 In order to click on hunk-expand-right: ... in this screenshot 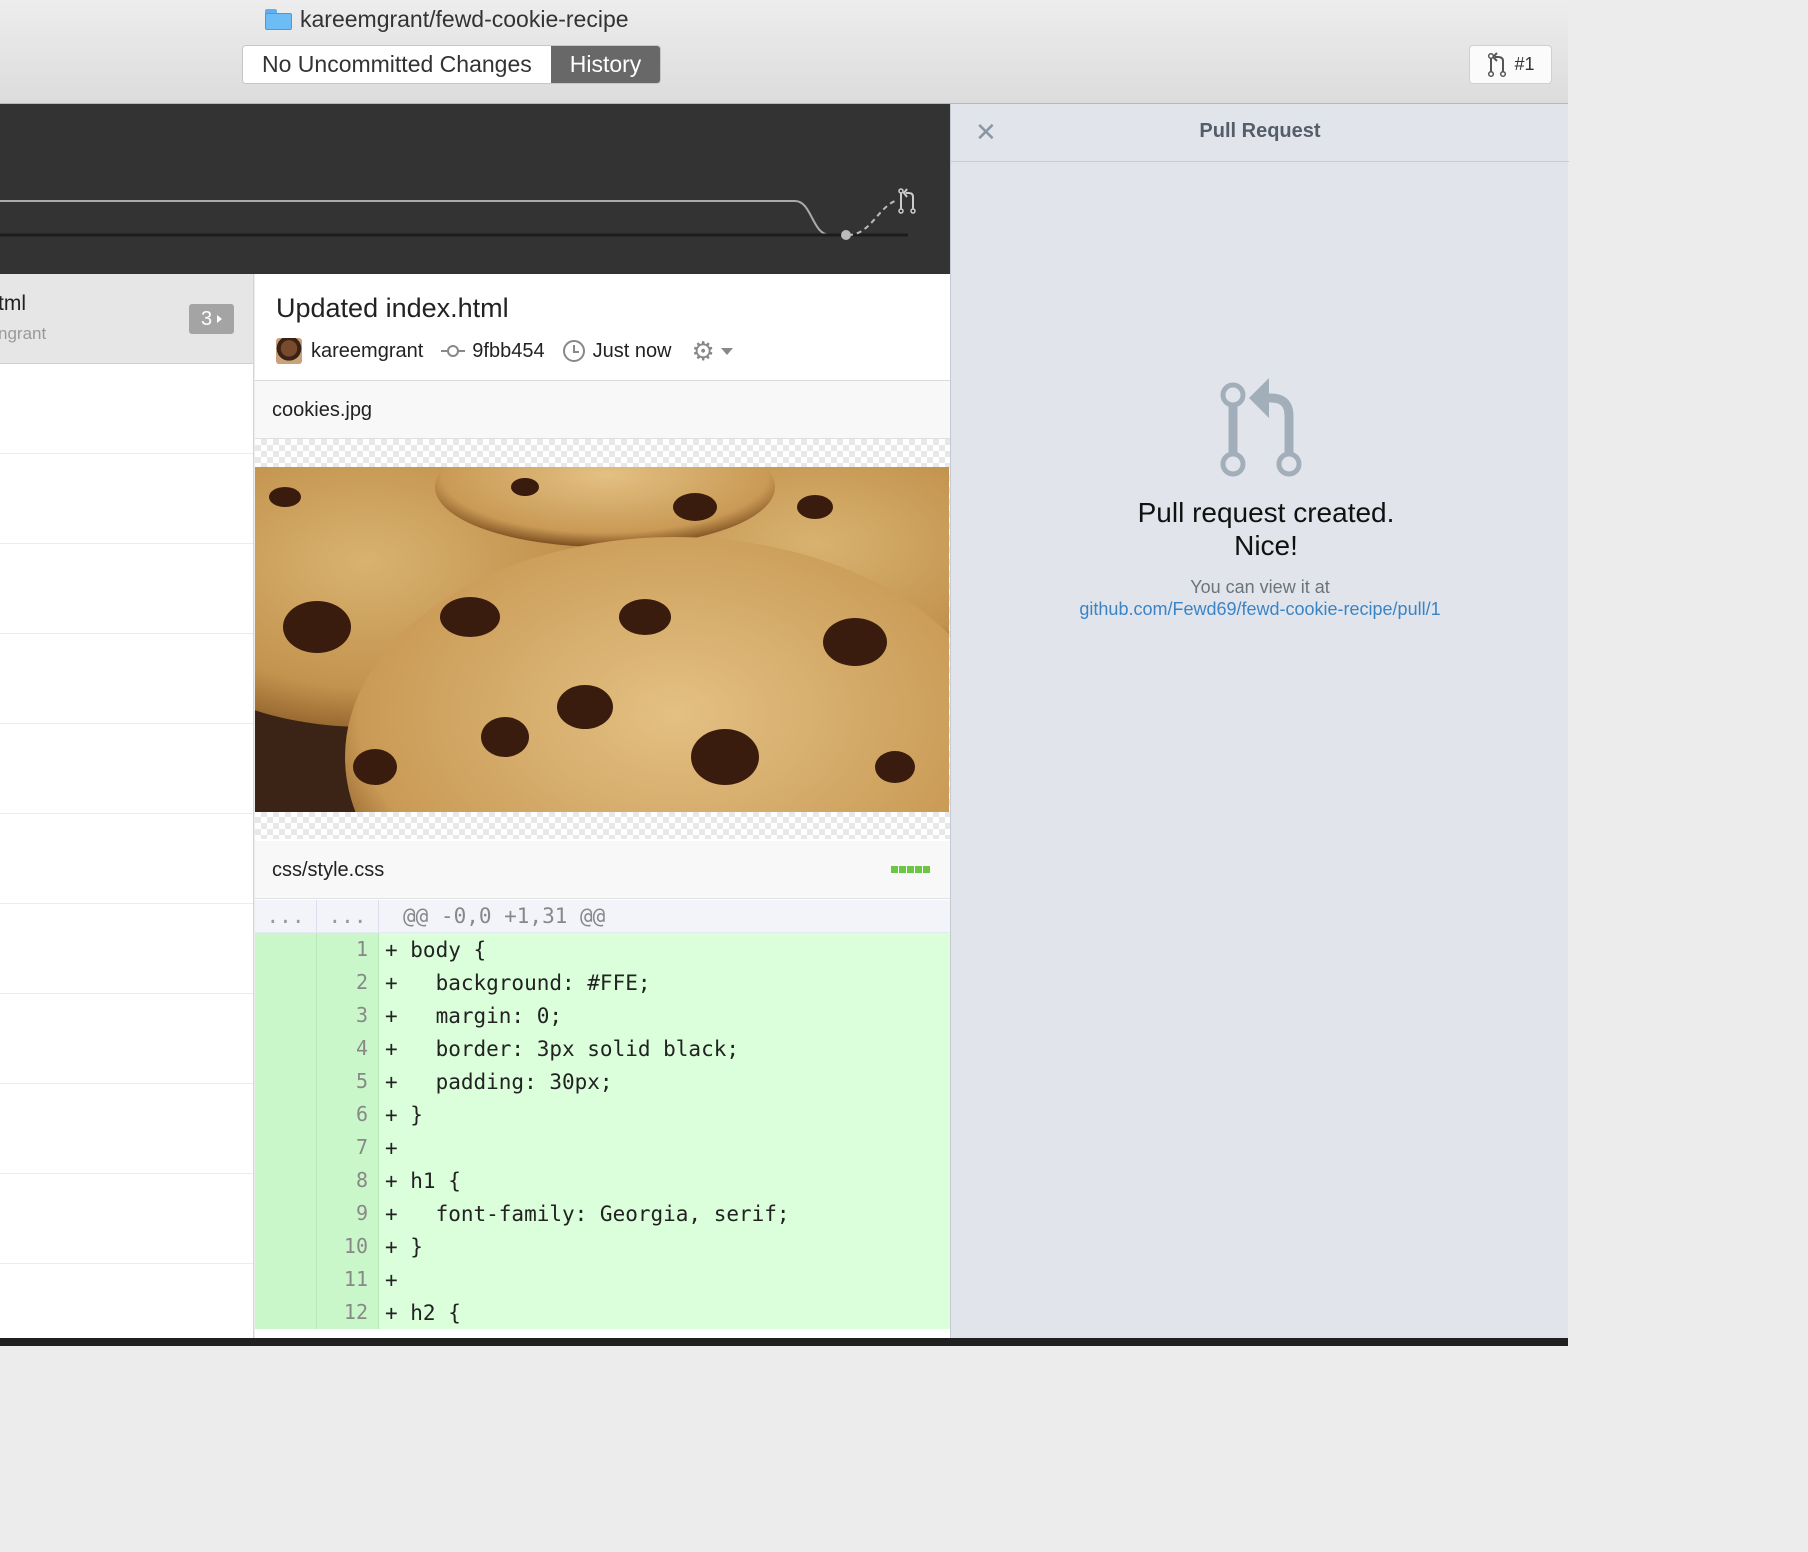, I will do `click(348, 916)`.